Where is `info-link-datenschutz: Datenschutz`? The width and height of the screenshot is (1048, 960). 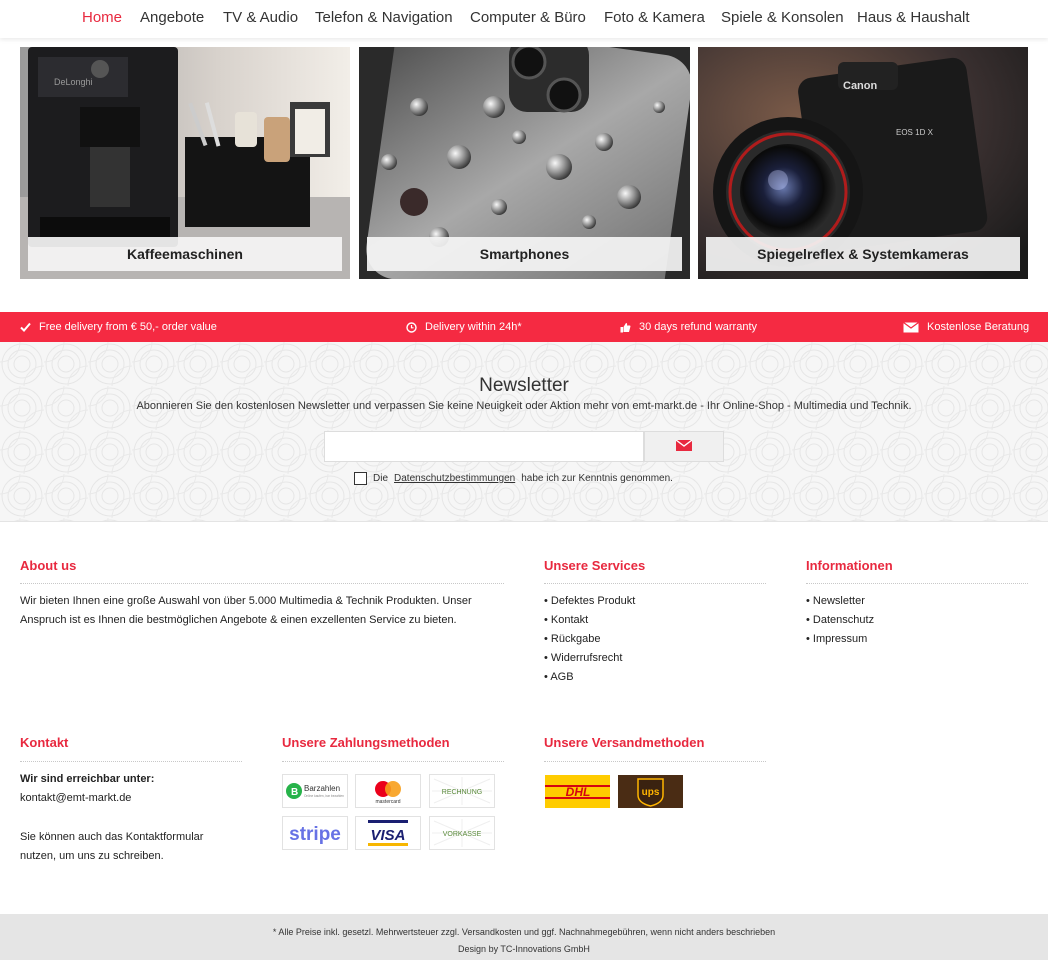
info-link-datenschutz: Datenschutz is located at coordinates (840, 620).